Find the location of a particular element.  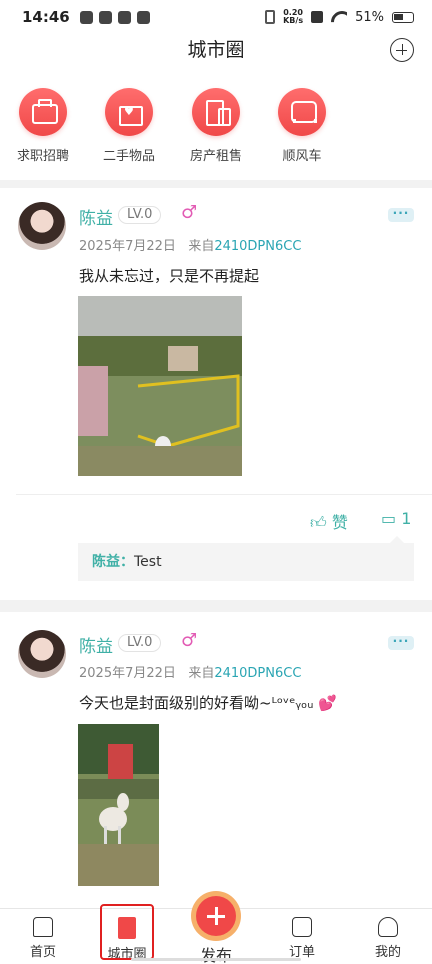

like-button: 👍︎ 赞 is located at coordinates (329, 521).